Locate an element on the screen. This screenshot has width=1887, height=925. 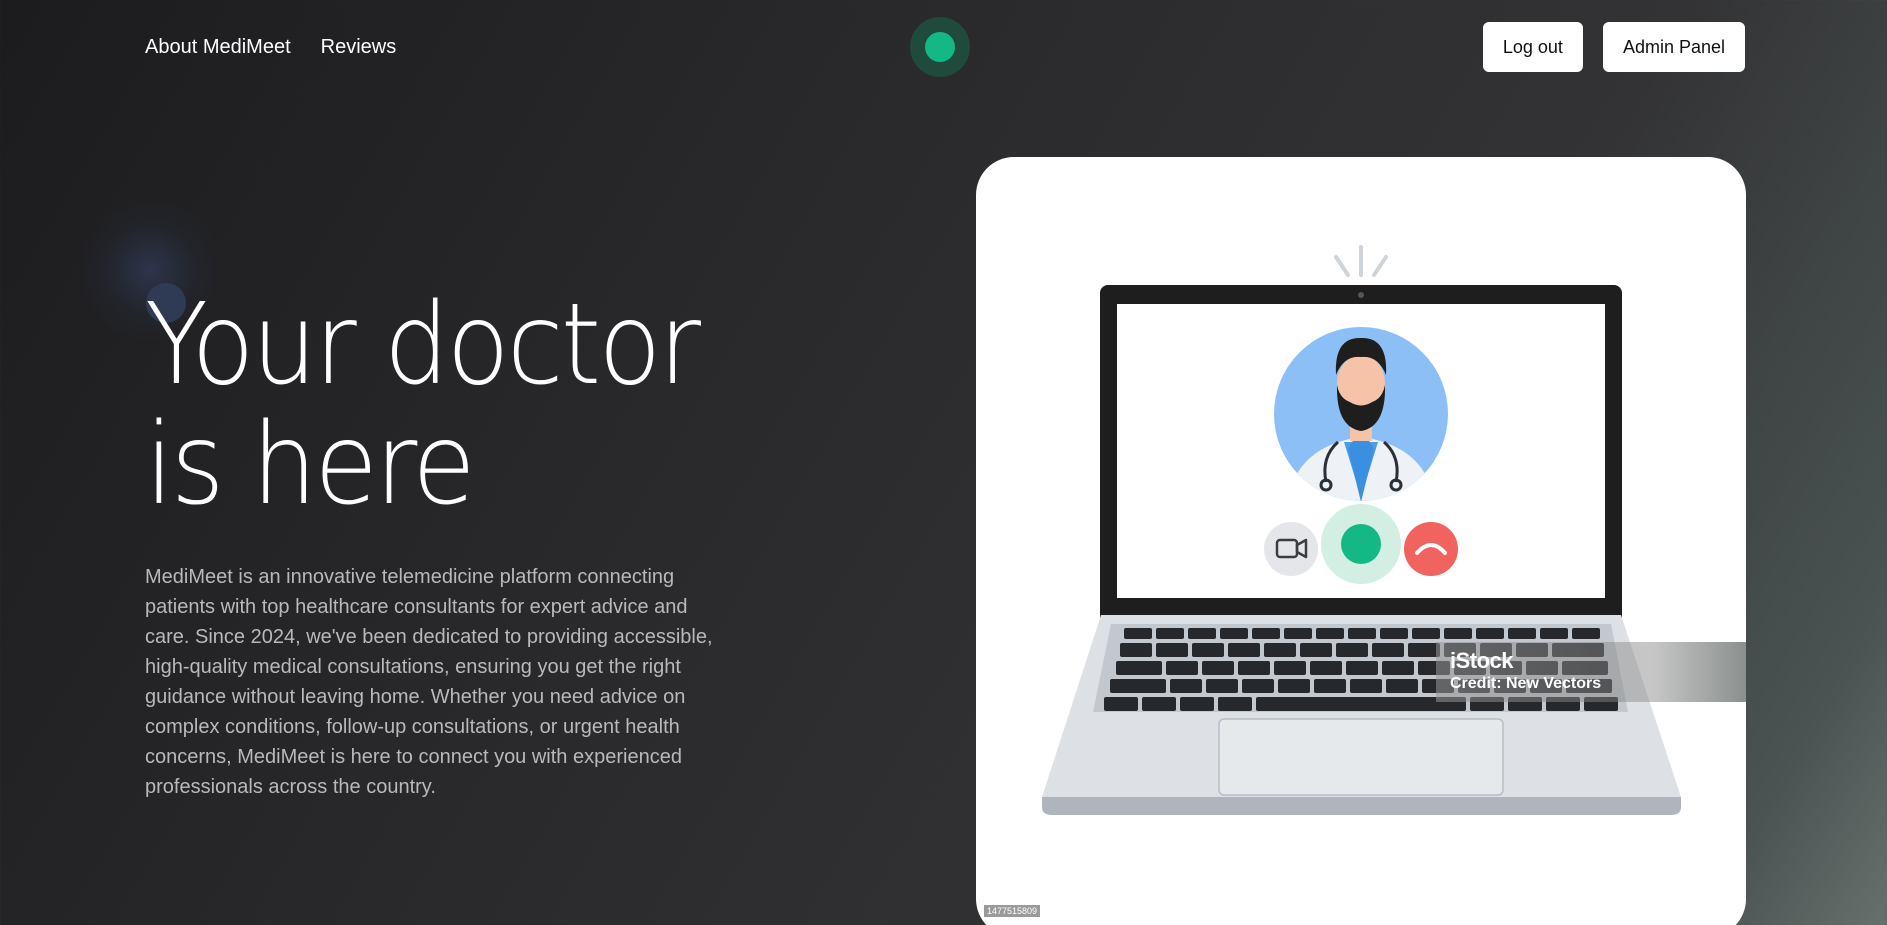
admin-panel-button: Admin Panel is located at coordinates (1673, 47).